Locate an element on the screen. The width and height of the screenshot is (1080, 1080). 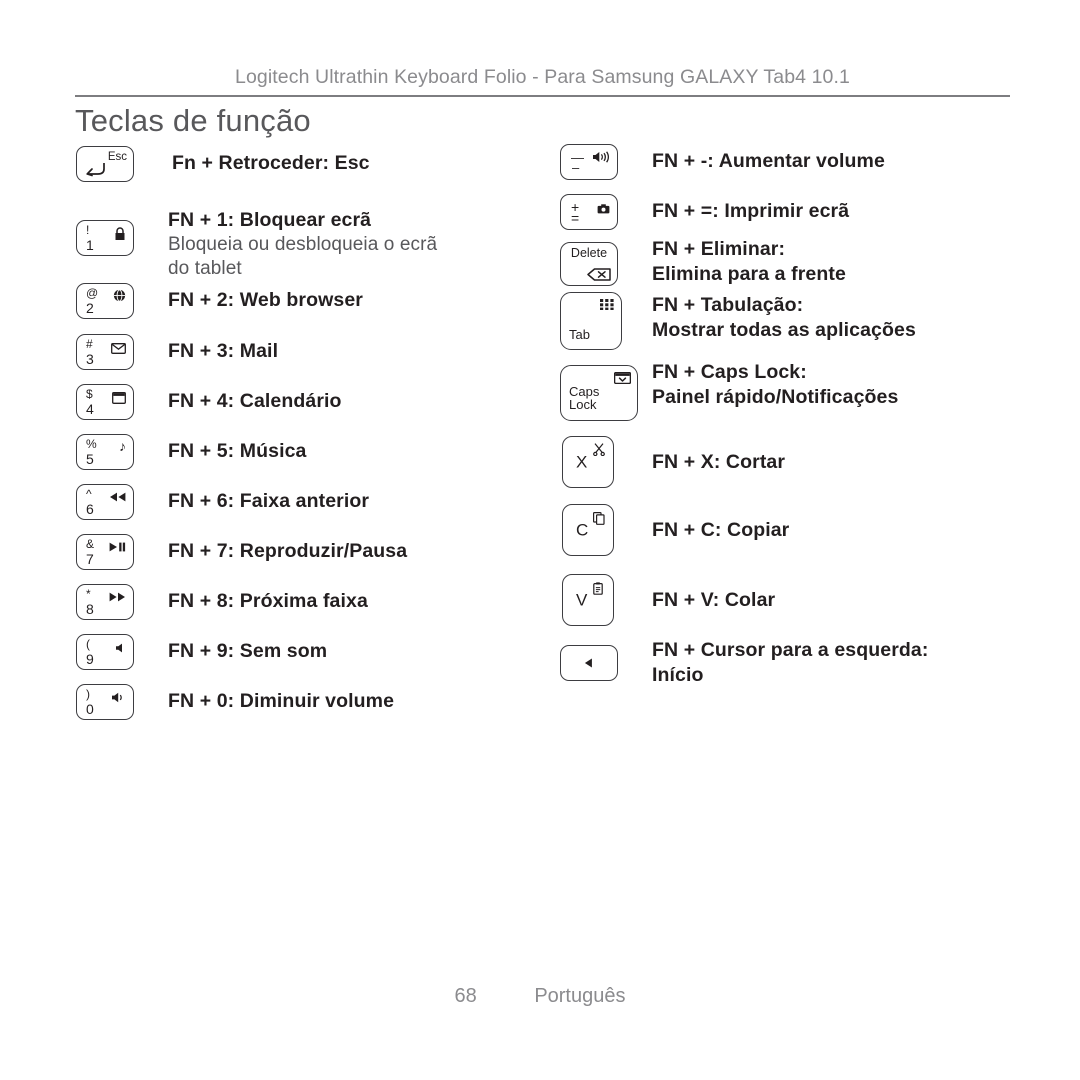
key-caps-lock-label: Caps Lock is located at coordinates (584, 398).